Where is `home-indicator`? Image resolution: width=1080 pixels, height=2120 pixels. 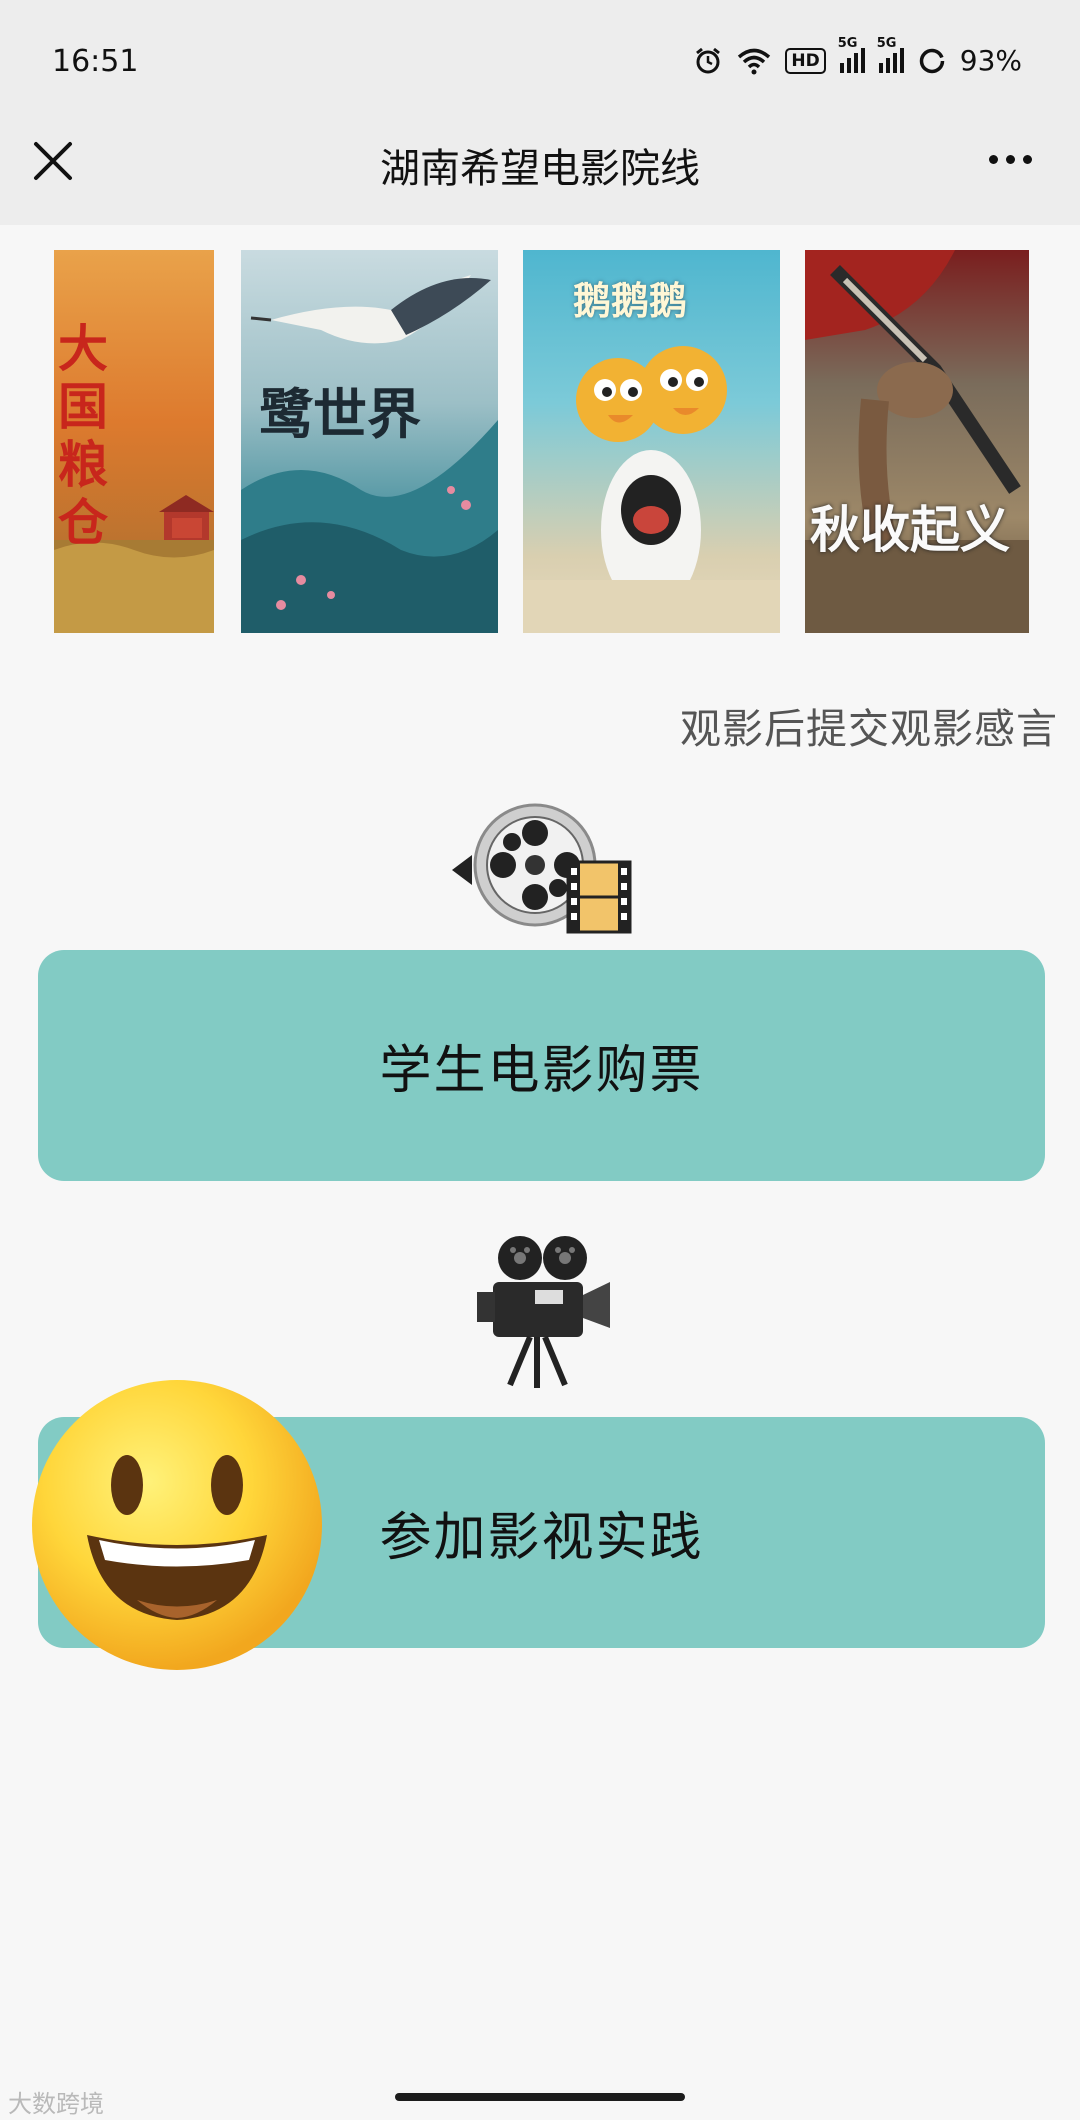 home-indicator is located at coordinates (540, 2097).